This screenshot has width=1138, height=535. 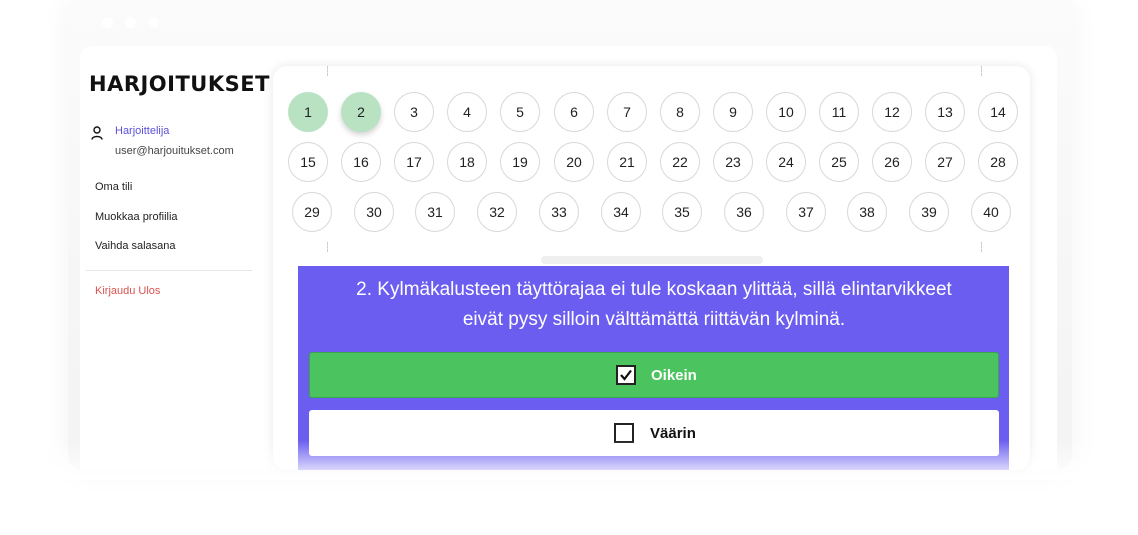 I want to click on question-number-button: 27, so click(x=945, y=162).